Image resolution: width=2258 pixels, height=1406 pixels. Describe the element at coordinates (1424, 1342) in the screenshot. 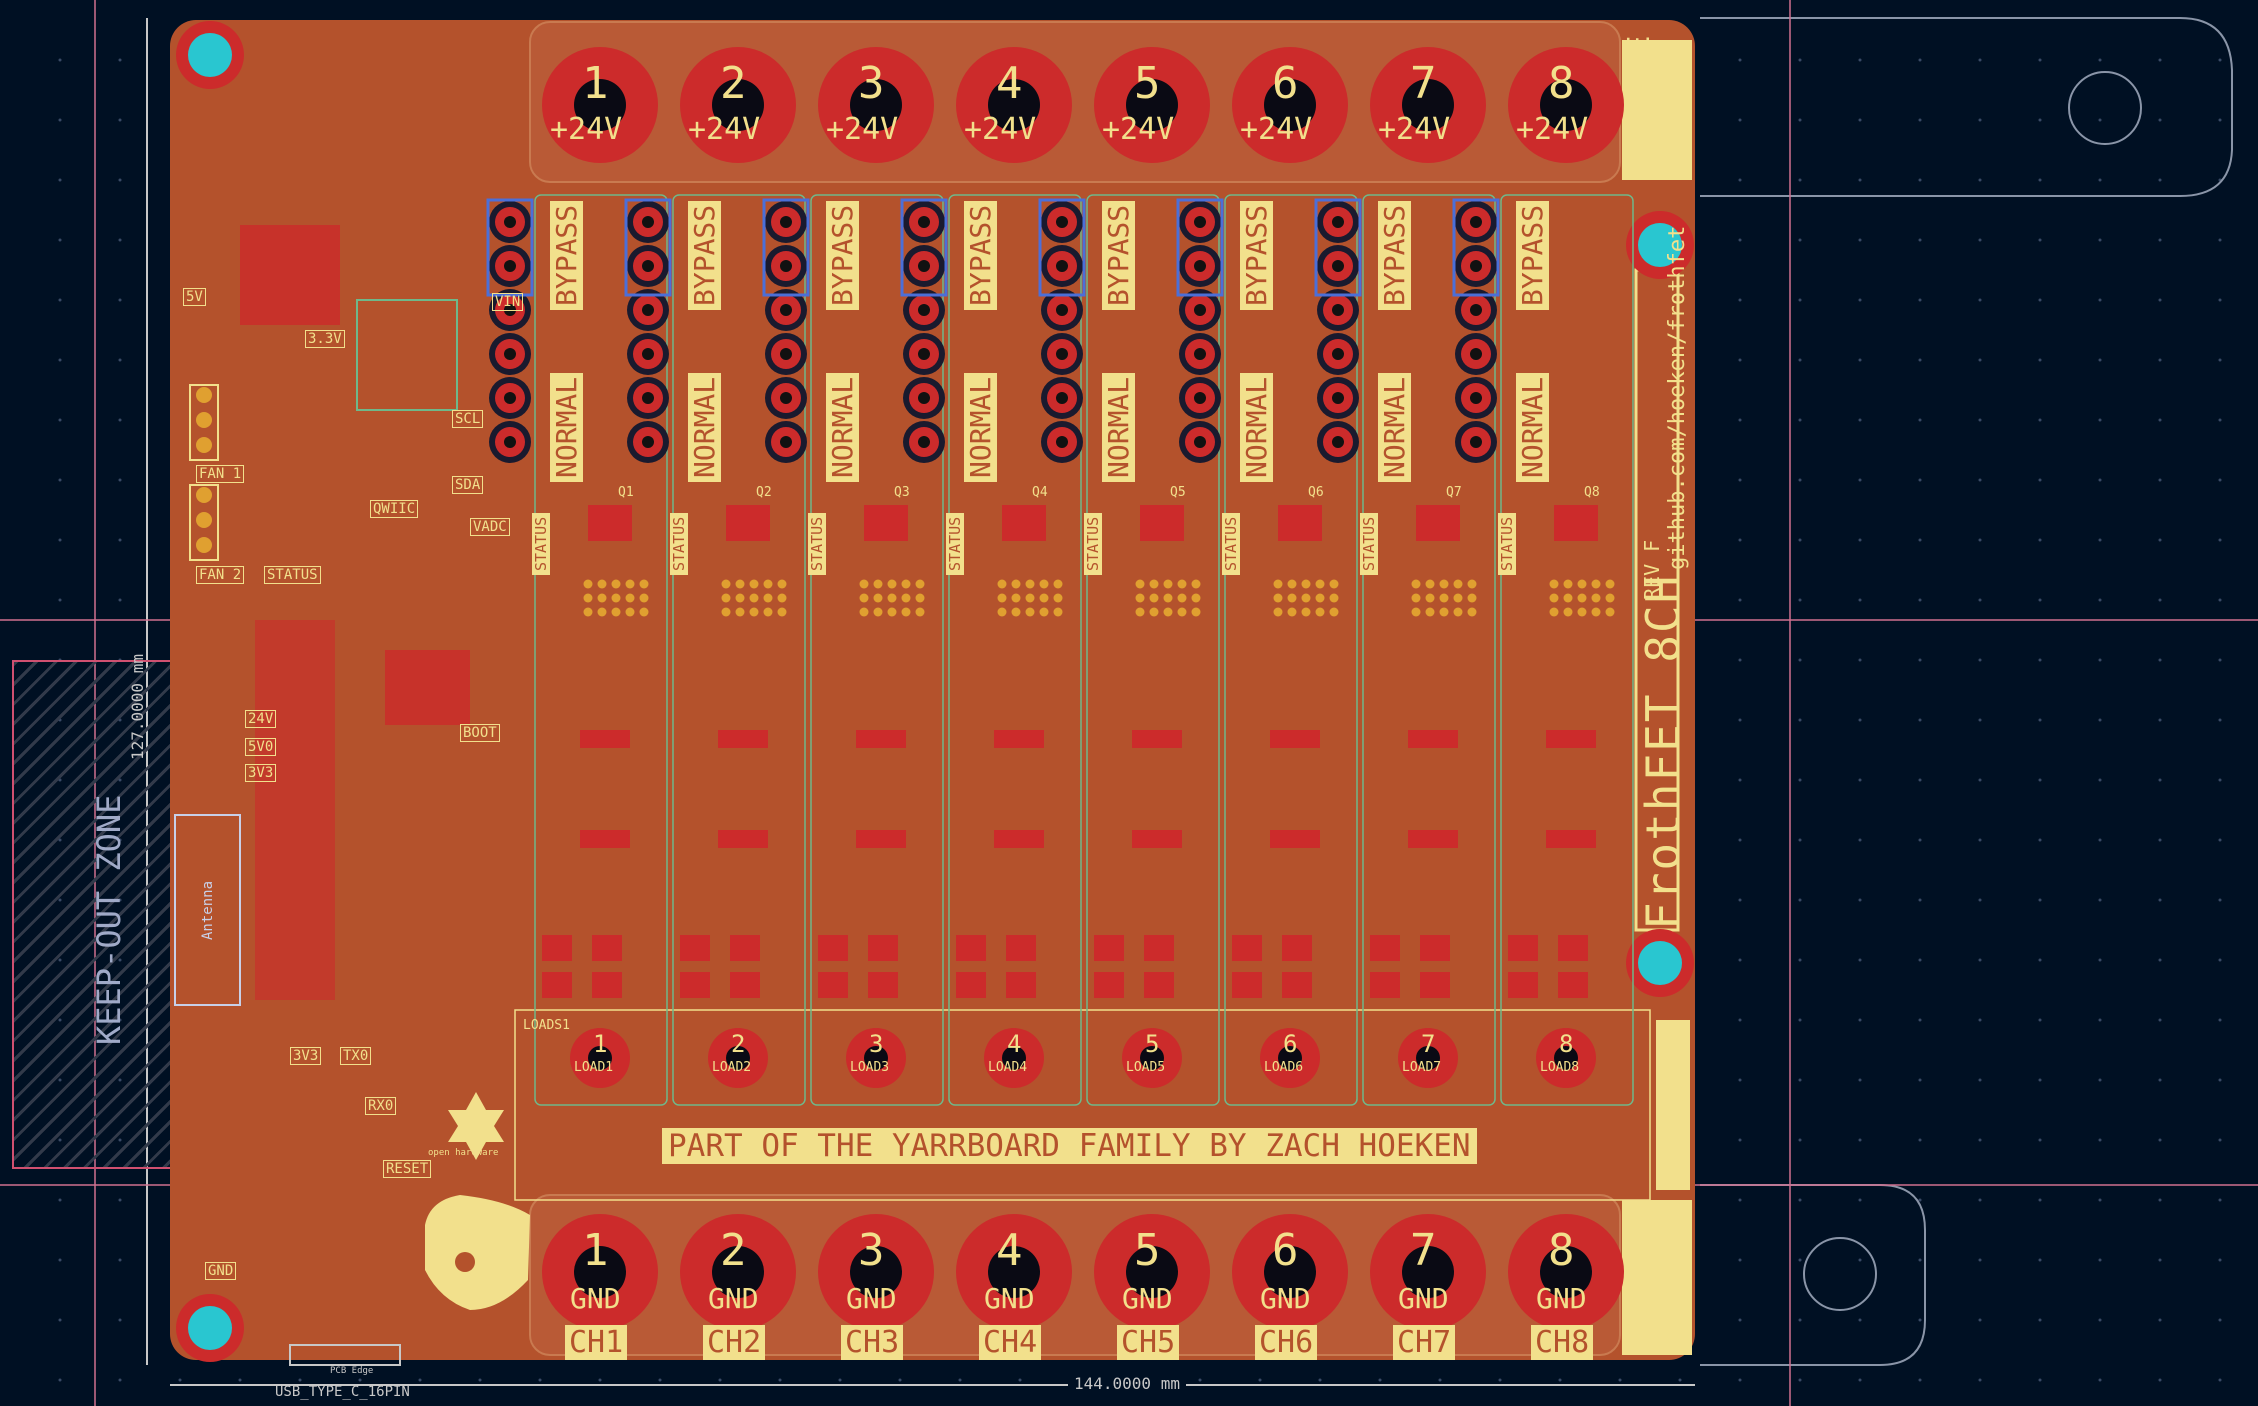

I see `channel-7-name: CH7` at that location.